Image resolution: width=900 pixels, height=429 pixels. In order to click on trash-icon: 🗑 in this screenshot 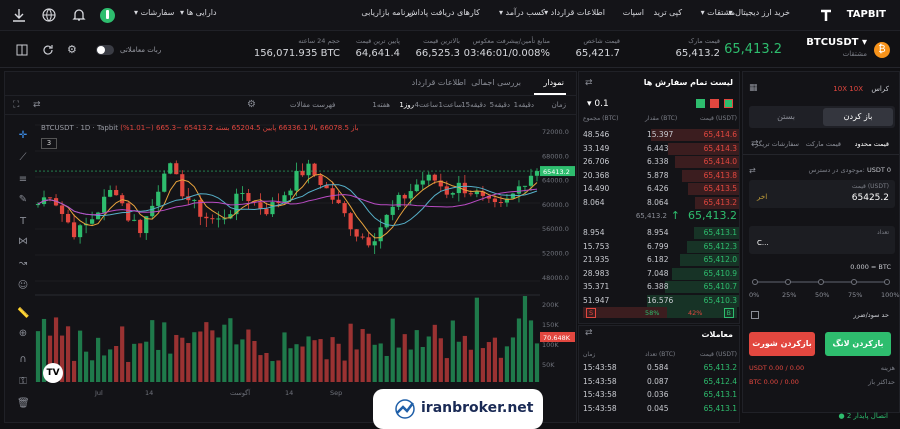, I will do `click(23, 404)`.